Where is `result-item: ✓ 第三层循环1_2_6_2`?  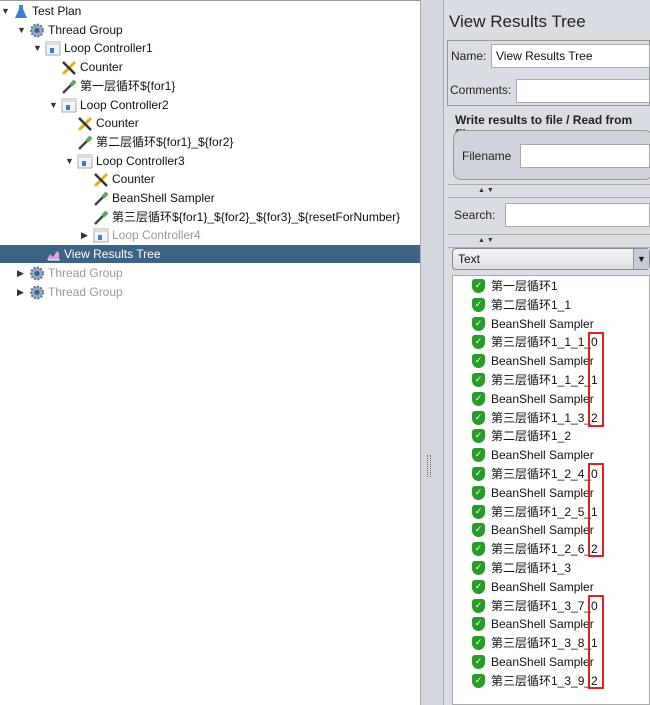 result-item: ✓ 第三层循环1_2_6_2 is located at coordinates (551, 549).